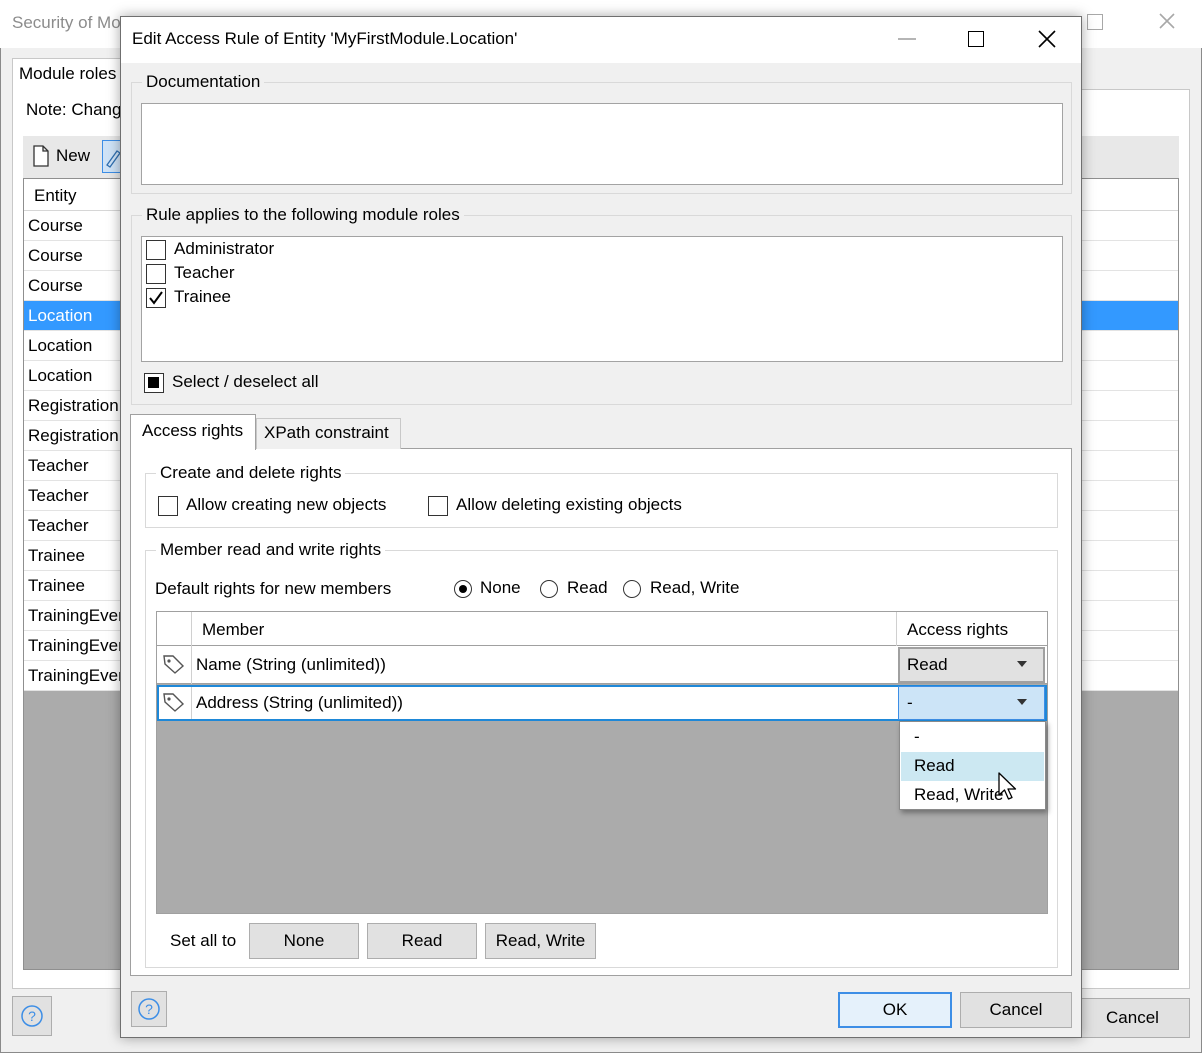 The height and width of the screenshot is (1053, 1202). What do you see at coordinates (500, 587) in the screenshot?
I see `default-none-label: None` at bounding box center [500, 587].